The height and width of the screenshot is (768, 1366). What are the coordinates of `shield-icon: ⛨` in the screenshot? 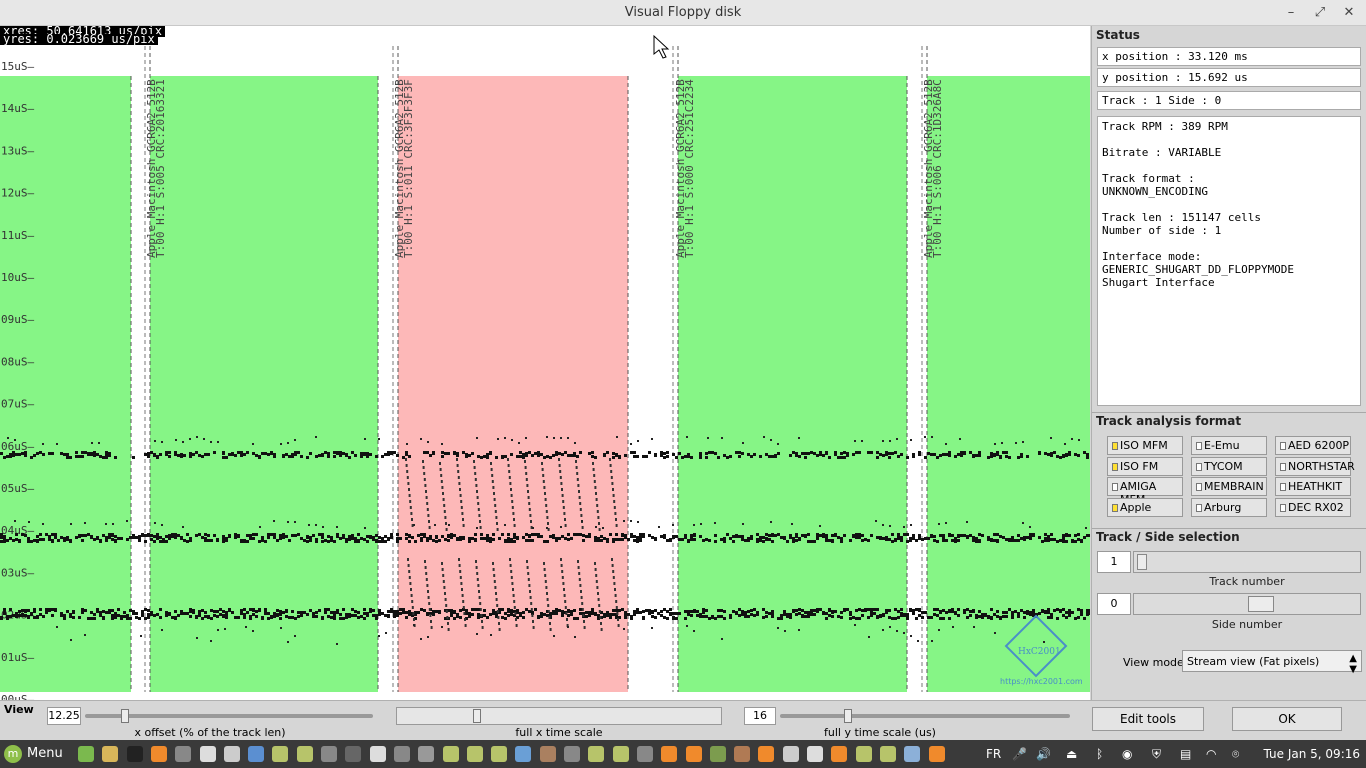 It's located at (1156, 754).